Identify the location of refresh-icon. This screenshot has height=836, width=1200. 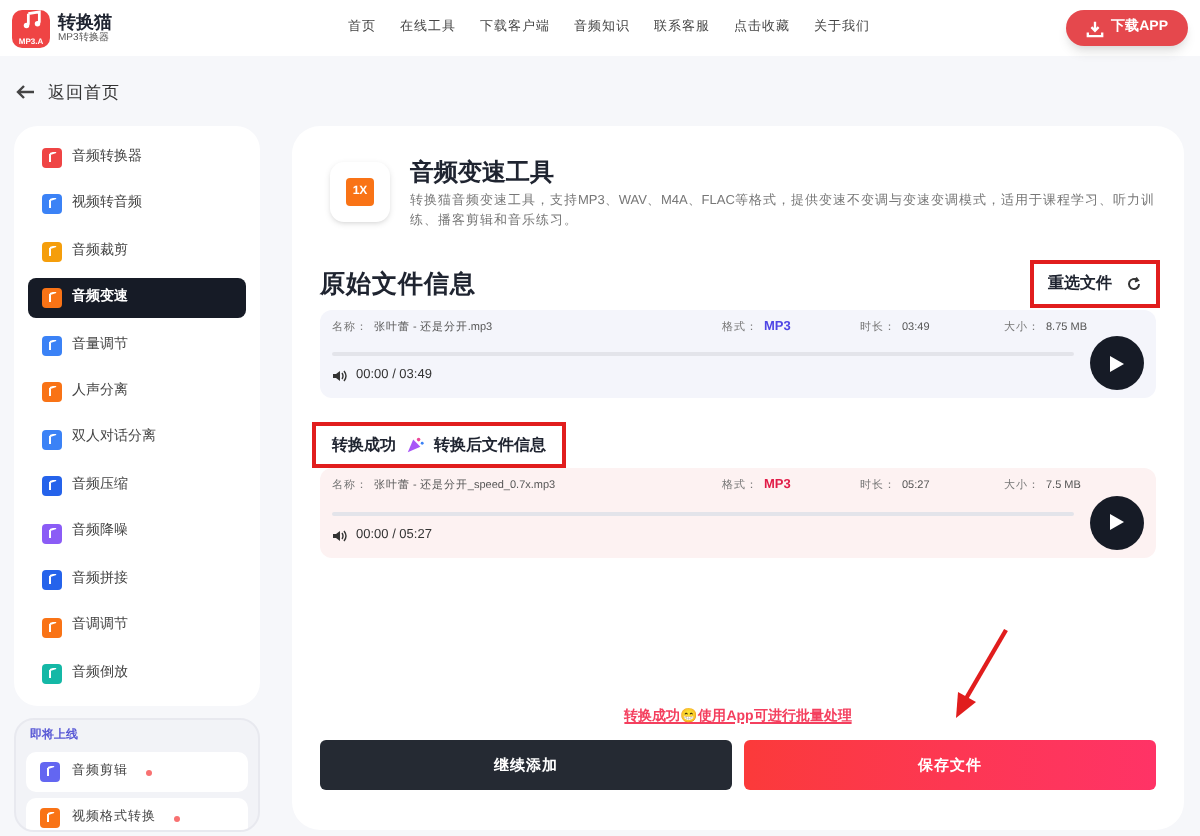
(1134, 284).